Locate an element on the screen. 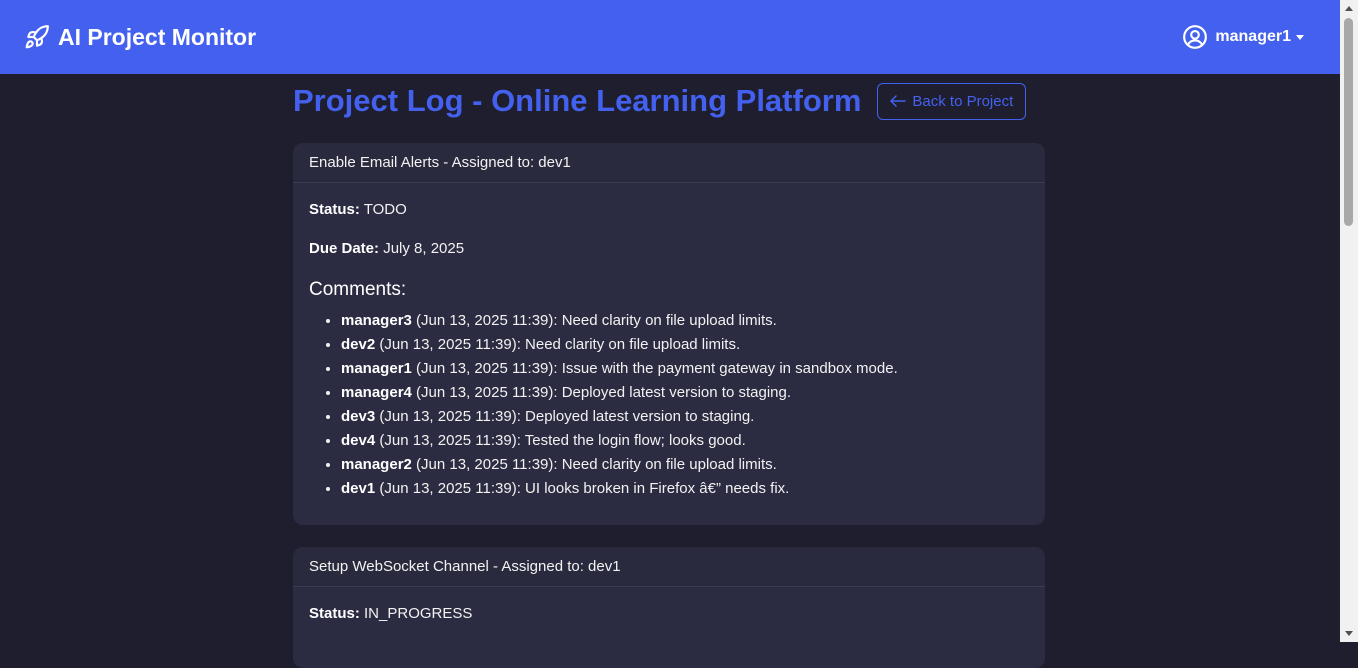 The image size is (1358, 668). scrollbar-thumb is located at coordinates (1348, 122).